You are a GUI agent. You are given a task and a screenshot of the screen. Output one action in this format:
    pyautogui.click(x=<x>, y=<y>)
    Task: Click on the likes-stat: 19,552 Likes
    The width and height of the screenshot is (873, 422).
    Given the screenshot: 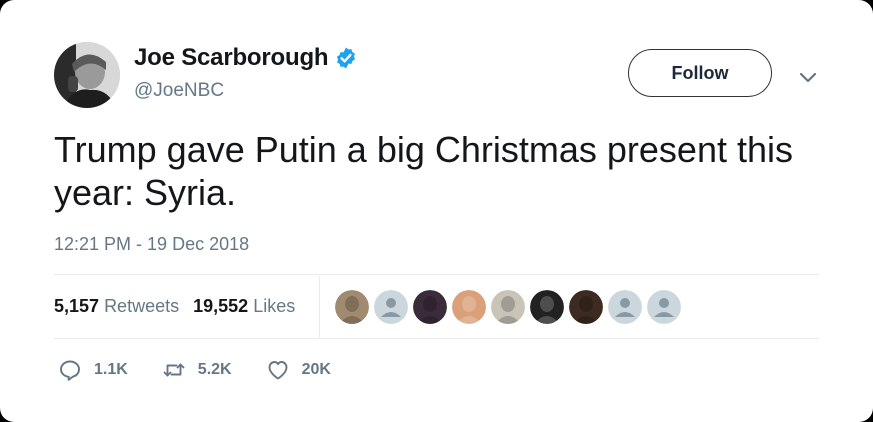 What is the action you would take?
    pyautogui.click(x=244, y=306)
    